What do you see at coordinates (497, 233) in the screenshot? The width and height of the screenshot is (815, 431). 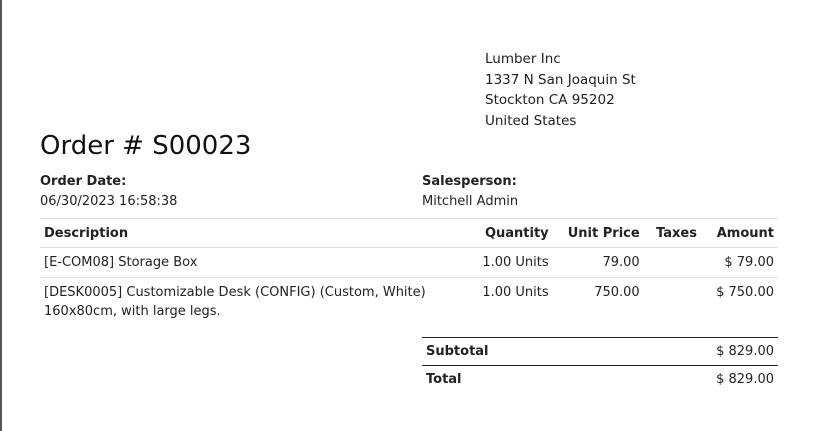 I see `header-quantity: Quantity` at bounding box center [497, 233].